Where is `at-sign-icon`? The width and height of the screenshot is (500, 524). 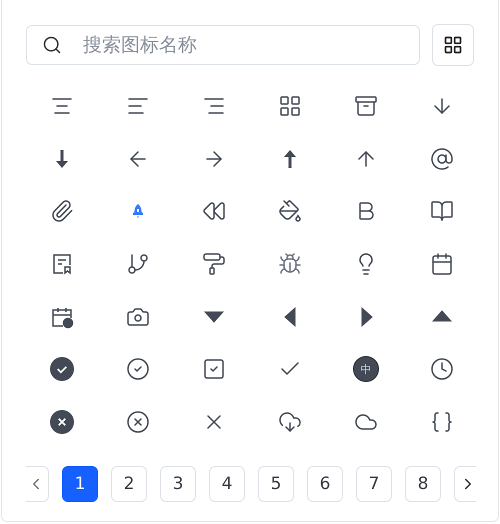
at-sign-icon is located at coordinates (442, 158).